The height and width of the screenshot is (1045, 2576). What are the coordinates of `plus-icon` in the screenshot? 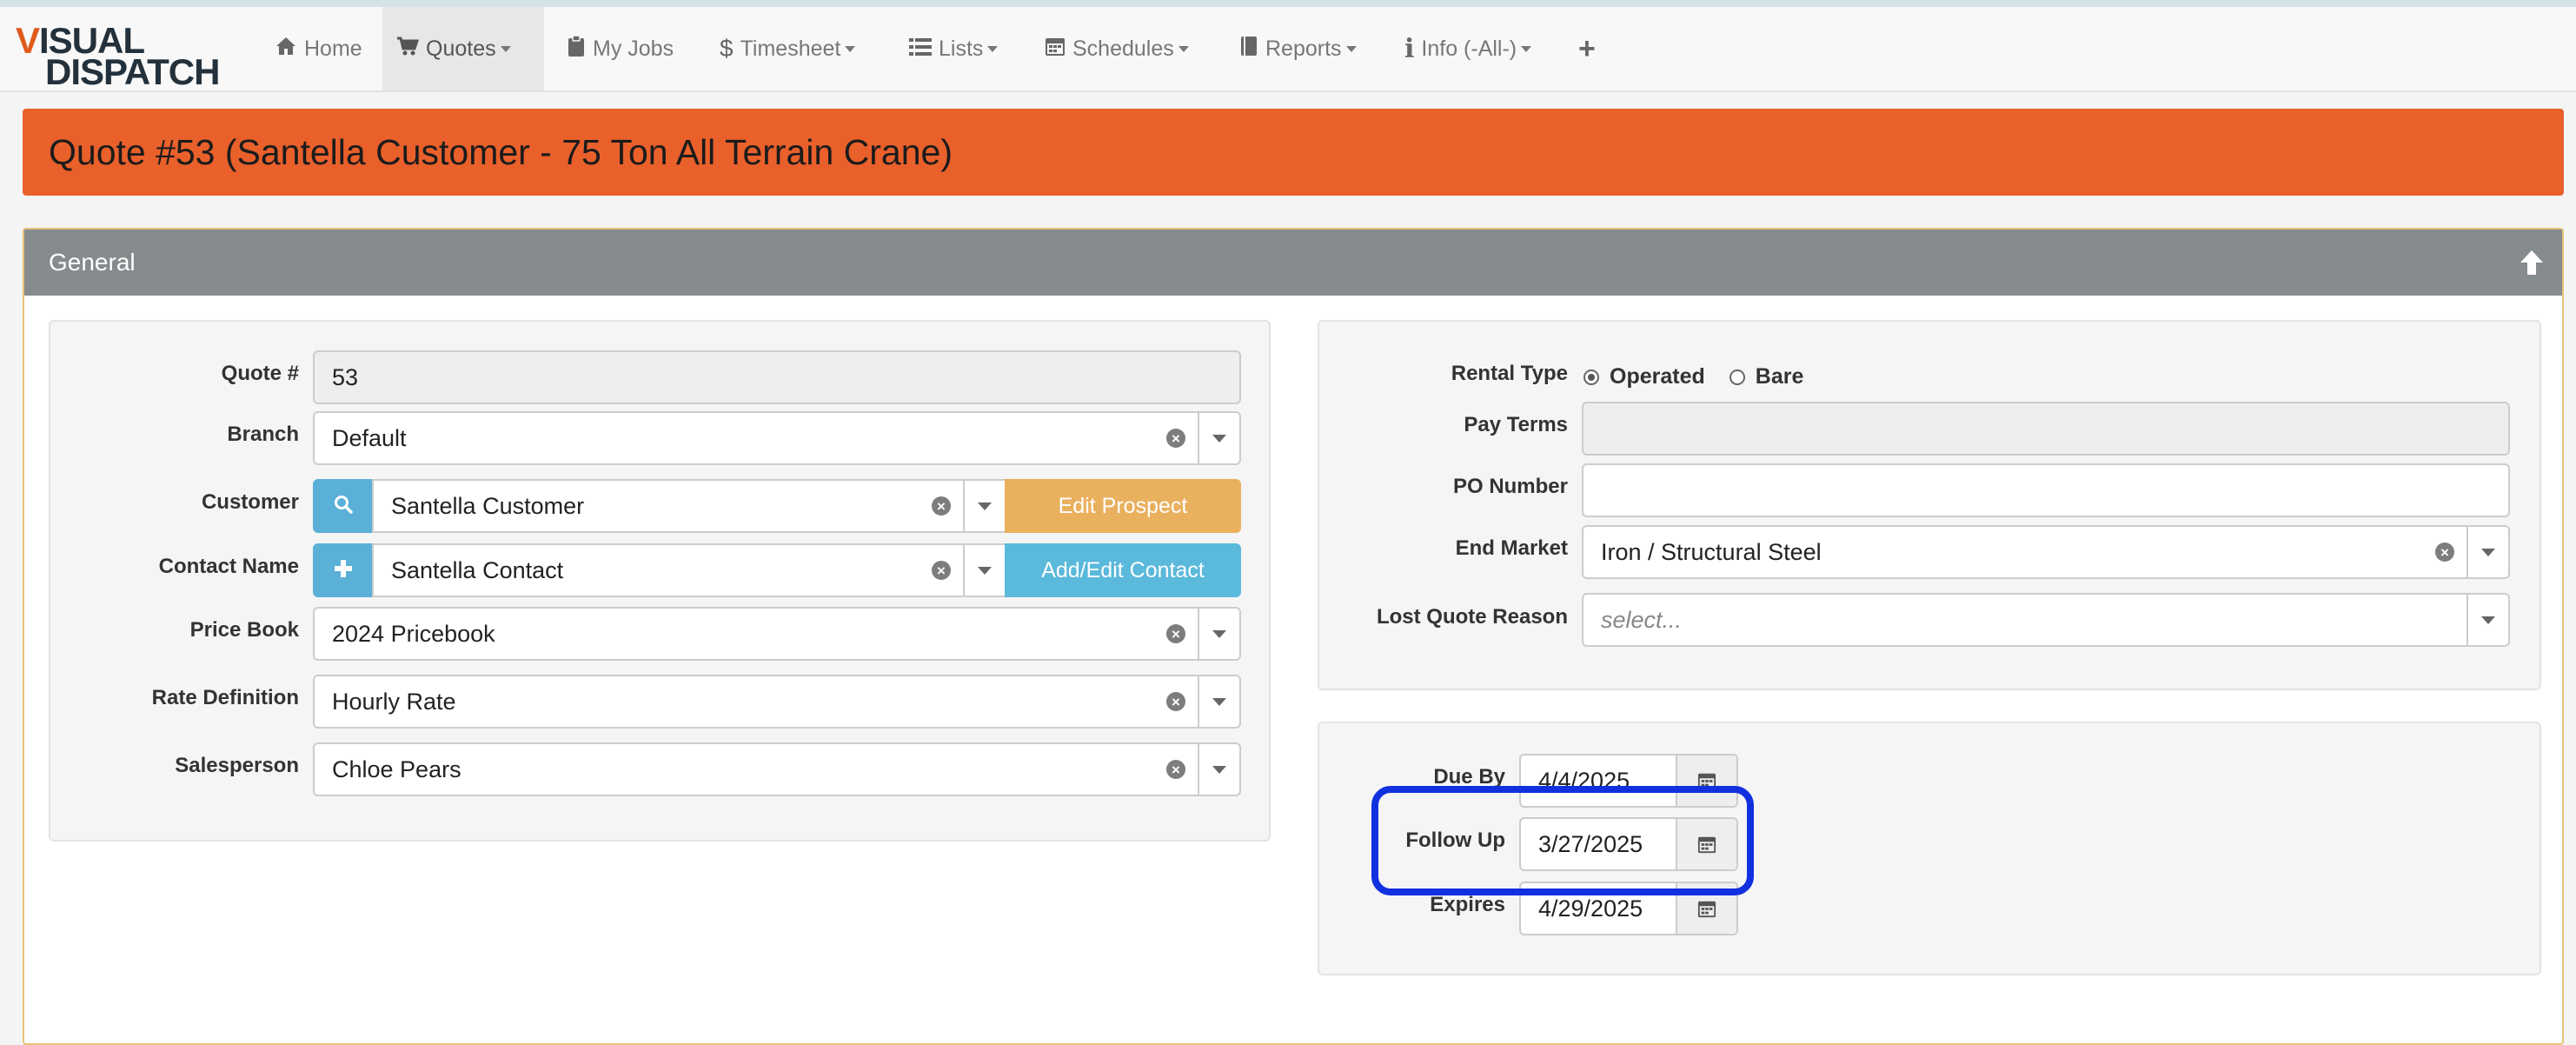 It's located at (343, 570).